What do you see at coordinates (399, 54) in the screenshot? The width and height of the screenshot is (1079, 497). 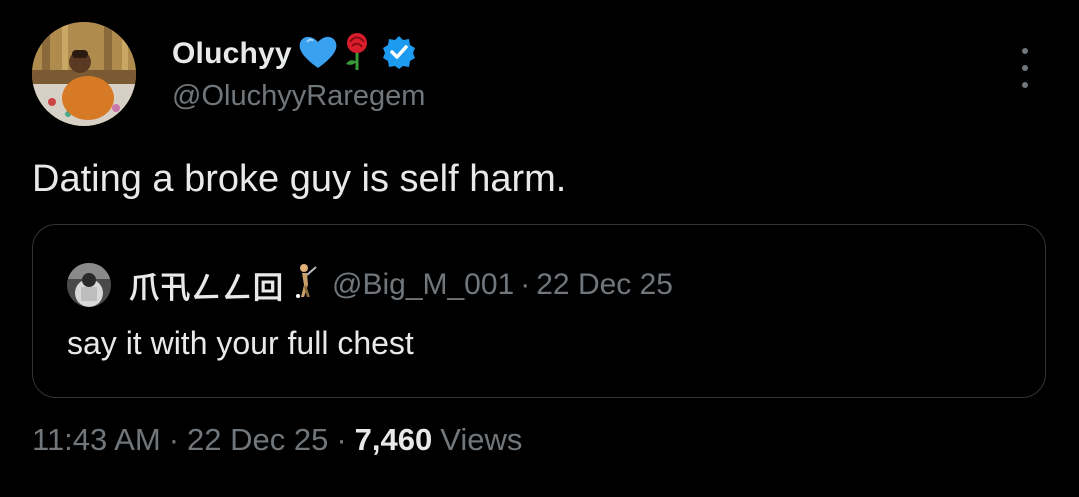 I see `verified-badge-icon` at bounding box center [399, 54].